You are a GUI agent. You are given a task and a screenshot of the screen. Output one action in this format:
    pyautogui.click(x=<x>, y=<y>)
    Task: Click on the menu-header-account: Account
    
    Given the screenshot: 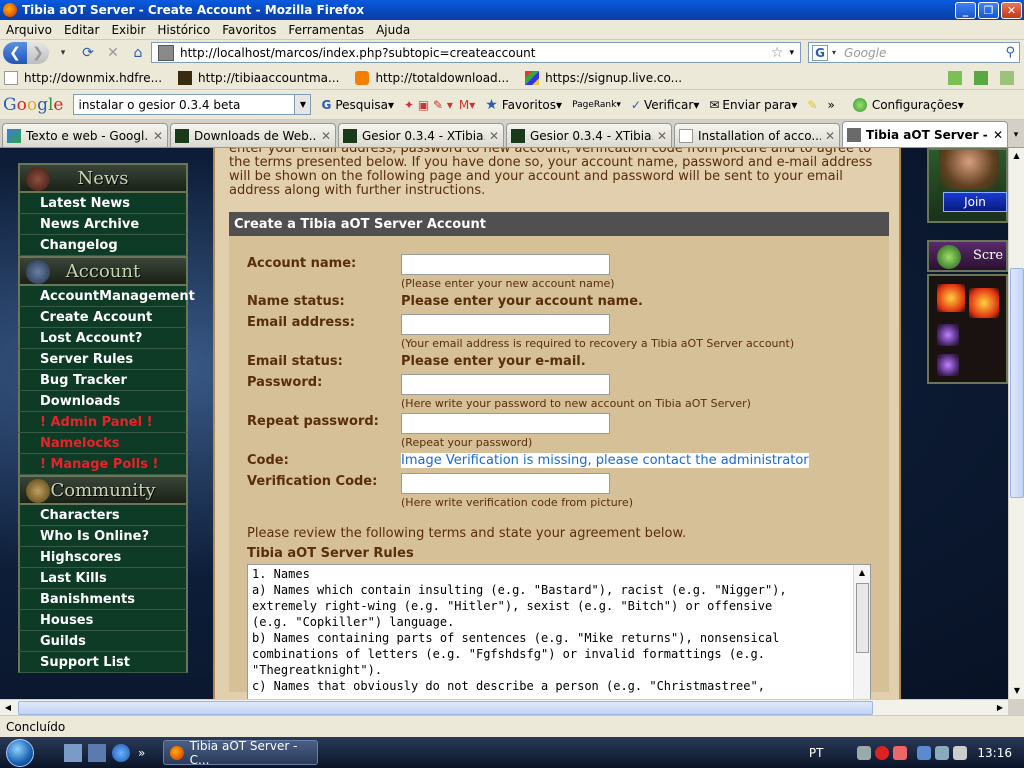 What is the action you would take?
    pyautogui.click(x=103, y=271)
    